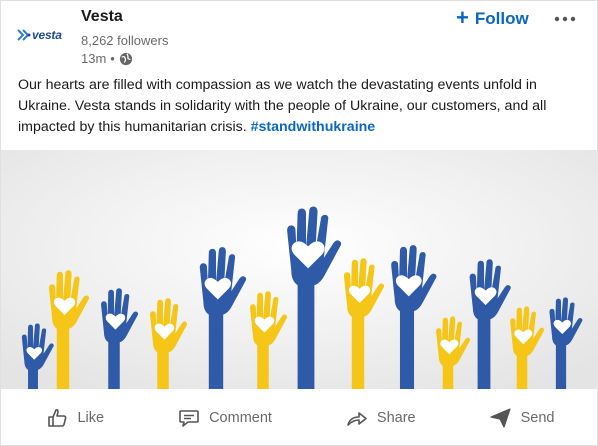 The height and width of the screenshot is (446, 598). I want to click on send-label: Send, so click(537, 418).